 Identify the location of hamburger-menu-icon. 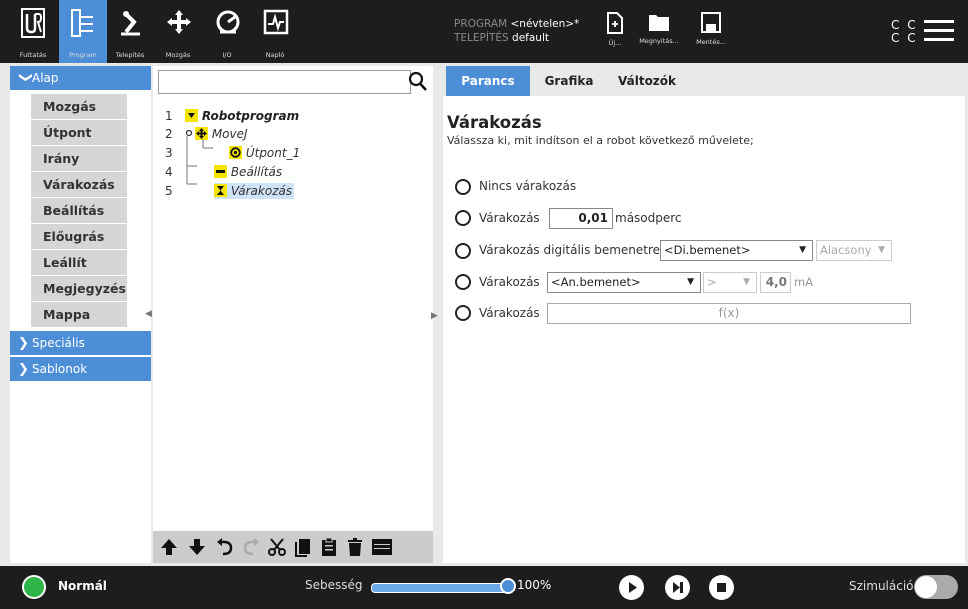
(939, 30).